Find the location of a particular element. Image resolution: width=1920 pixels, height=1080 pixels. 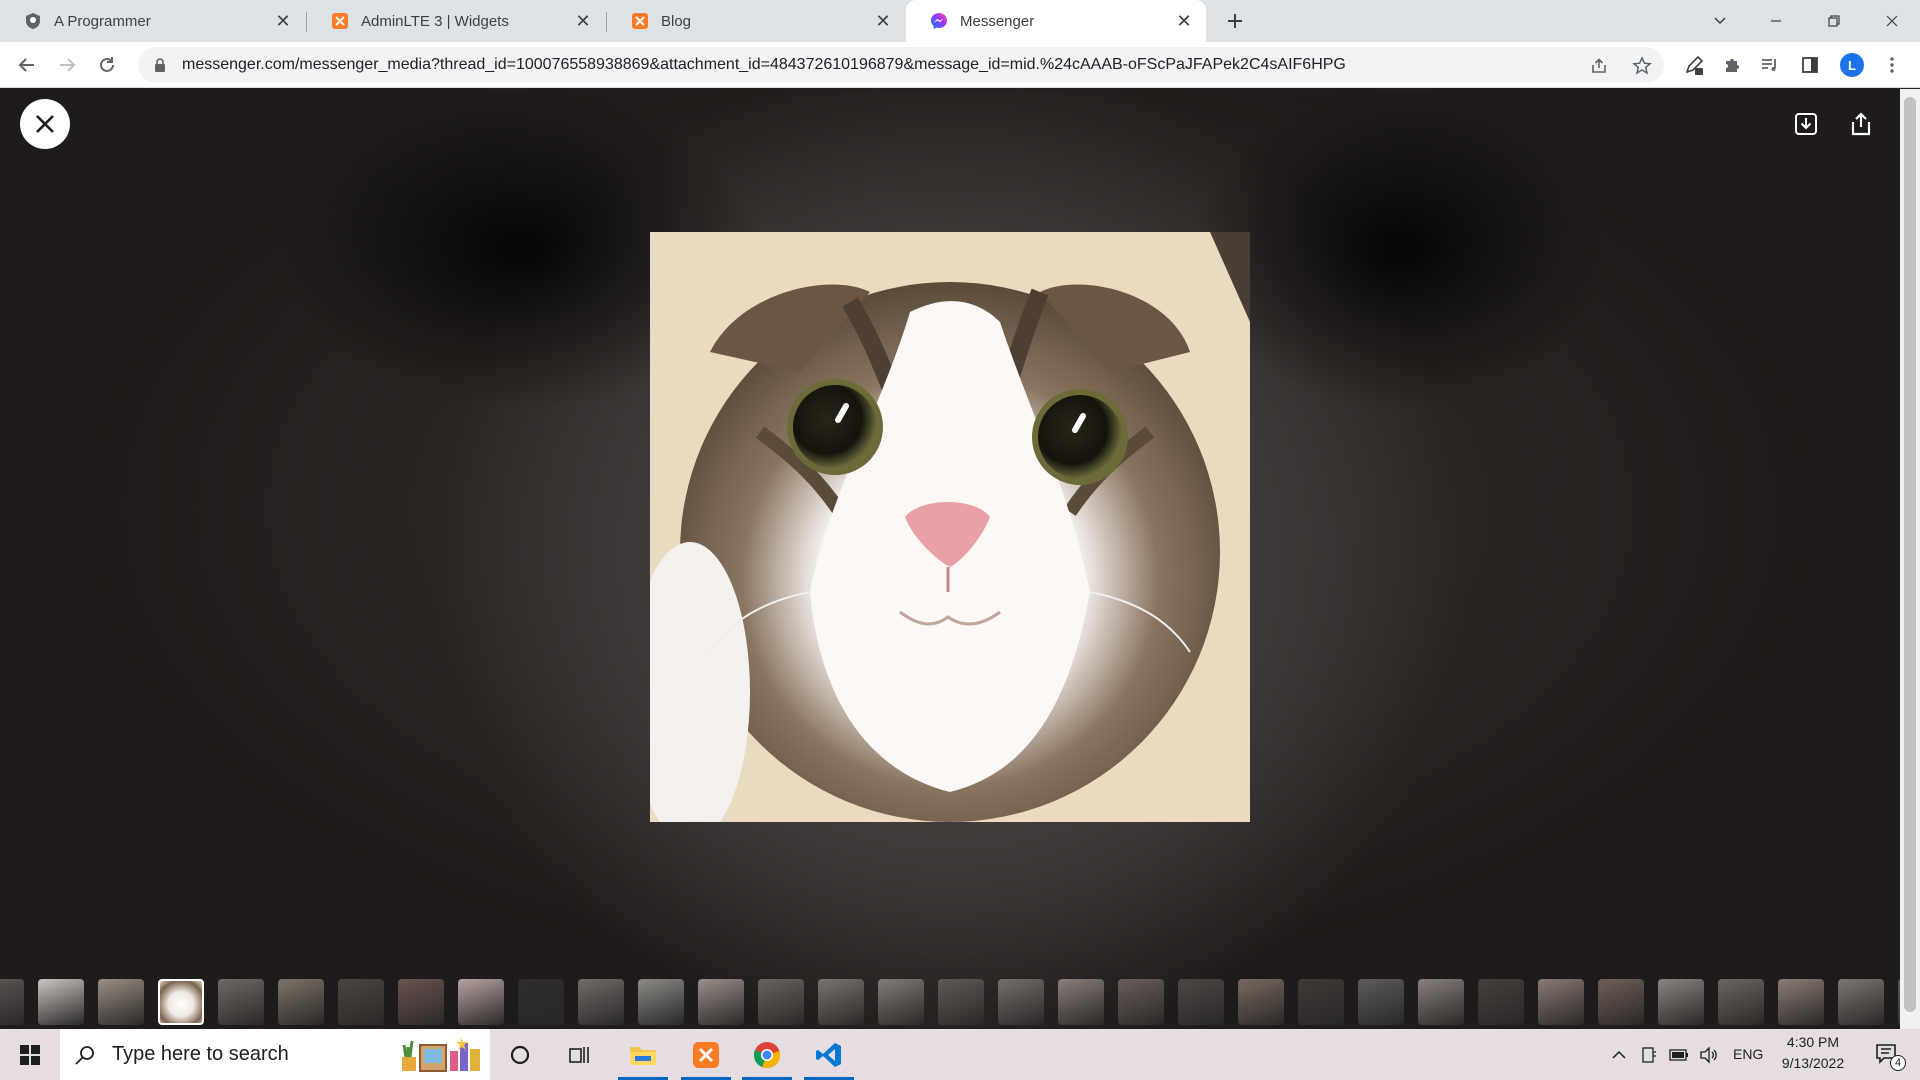

download-button is located at coordinates (1806, 124).